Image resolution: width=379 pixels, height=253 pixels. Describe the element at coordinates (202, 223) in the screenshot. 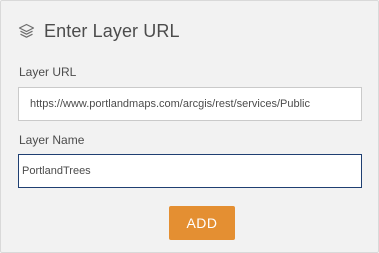

I see `add-button: ADD` at that location.